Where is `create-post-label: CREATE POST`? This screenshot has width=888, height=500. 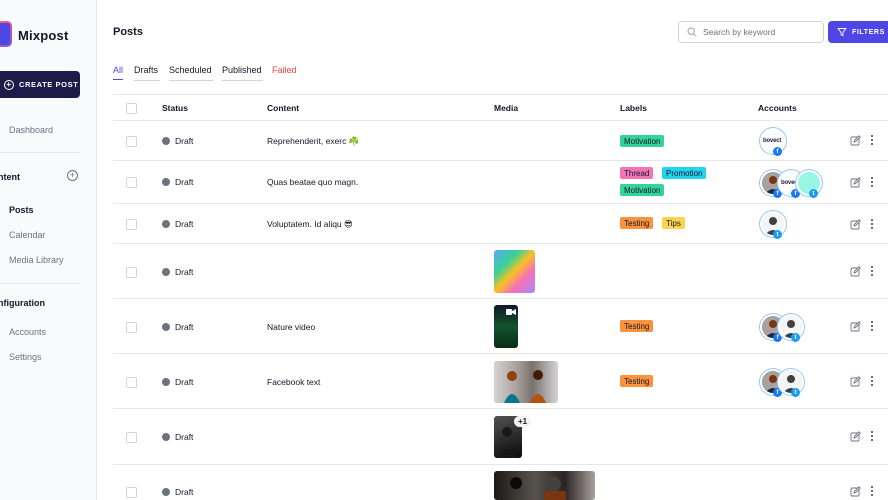
create-post-label: CREATE POST is located at coordinates (49, 84).